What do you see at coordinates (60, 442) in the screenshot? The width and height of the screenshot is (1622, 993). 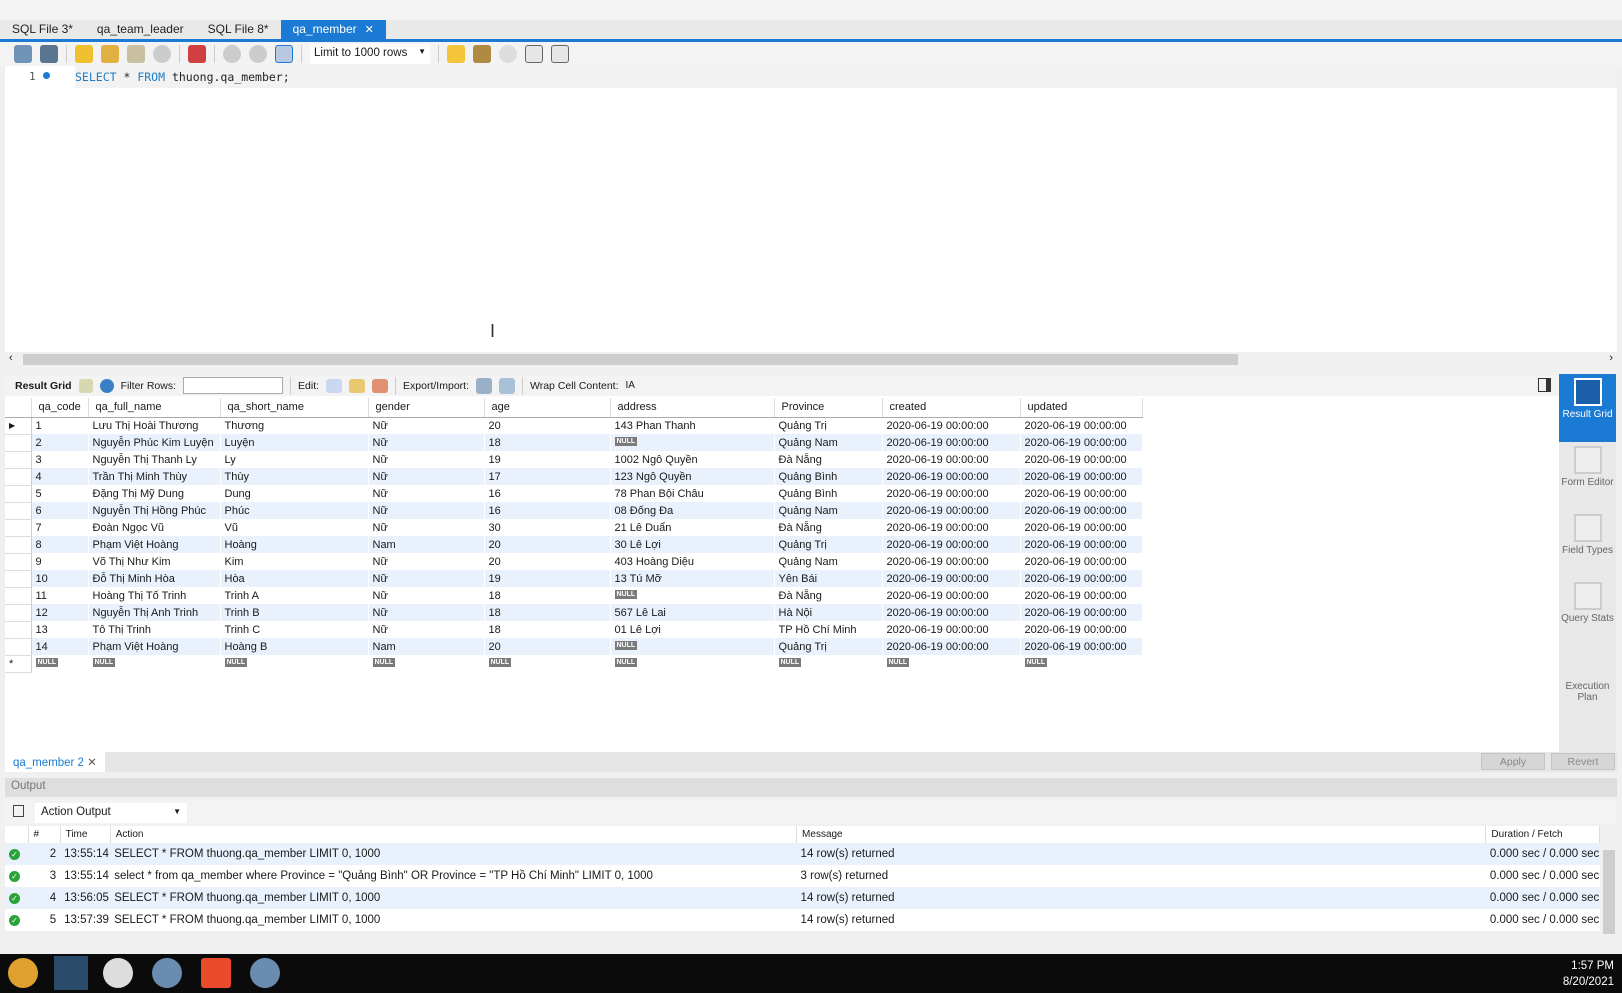 I see `cell-qa_code: 2` at bounding box center [60, 442].